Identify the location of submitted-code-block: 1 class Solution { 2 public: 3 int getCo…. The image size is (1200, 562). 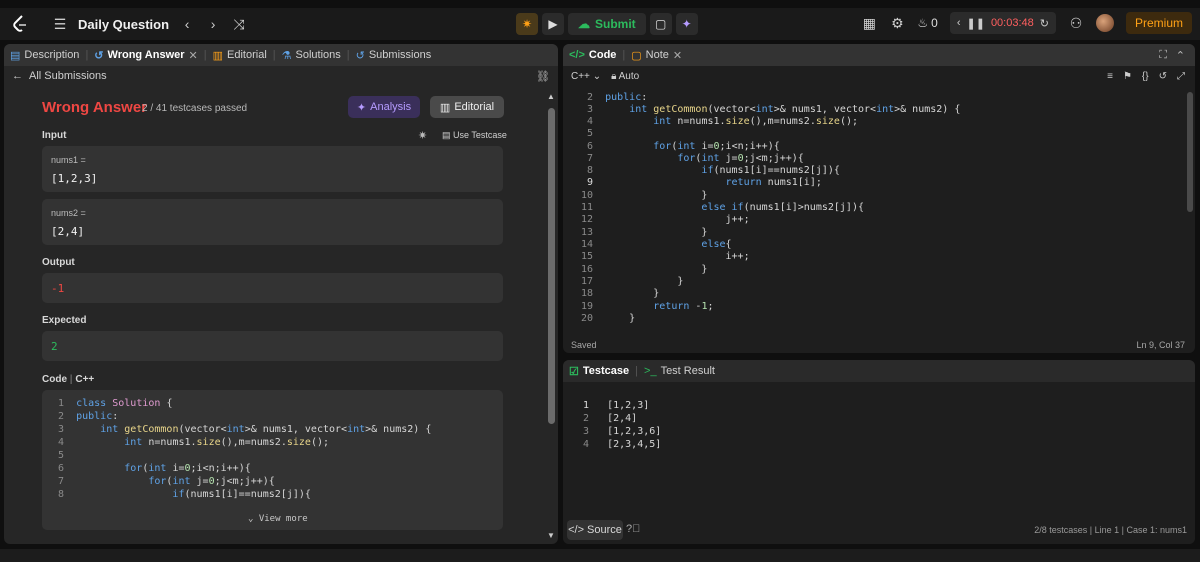
(272, 460).